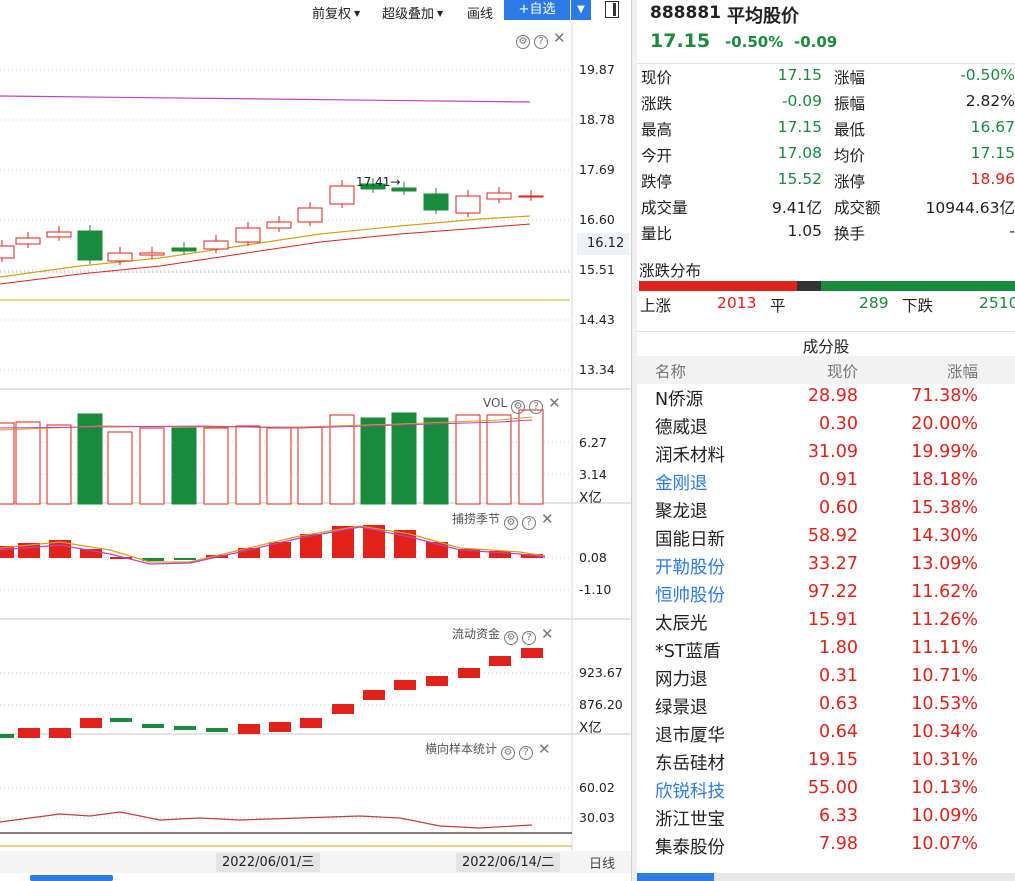 The height and width of the screenshot is (881, 1015). What do you see at coordinates (537, 10) in the screenshot?
I see `add-favorite-button: +自选` at bounding box center [537, 10].